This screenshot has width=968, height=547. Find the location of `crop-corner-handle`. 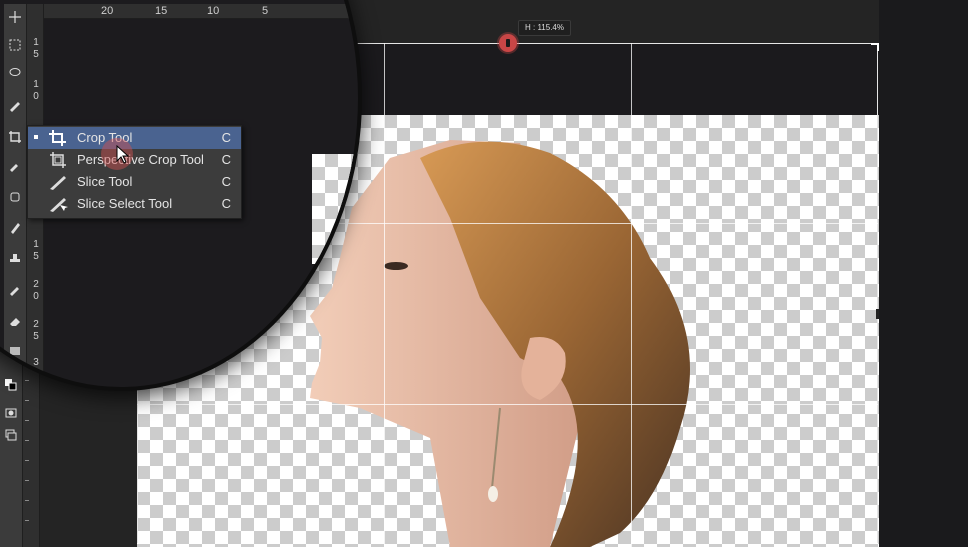

crop-corner-handle is located at coordinates (875, 47).